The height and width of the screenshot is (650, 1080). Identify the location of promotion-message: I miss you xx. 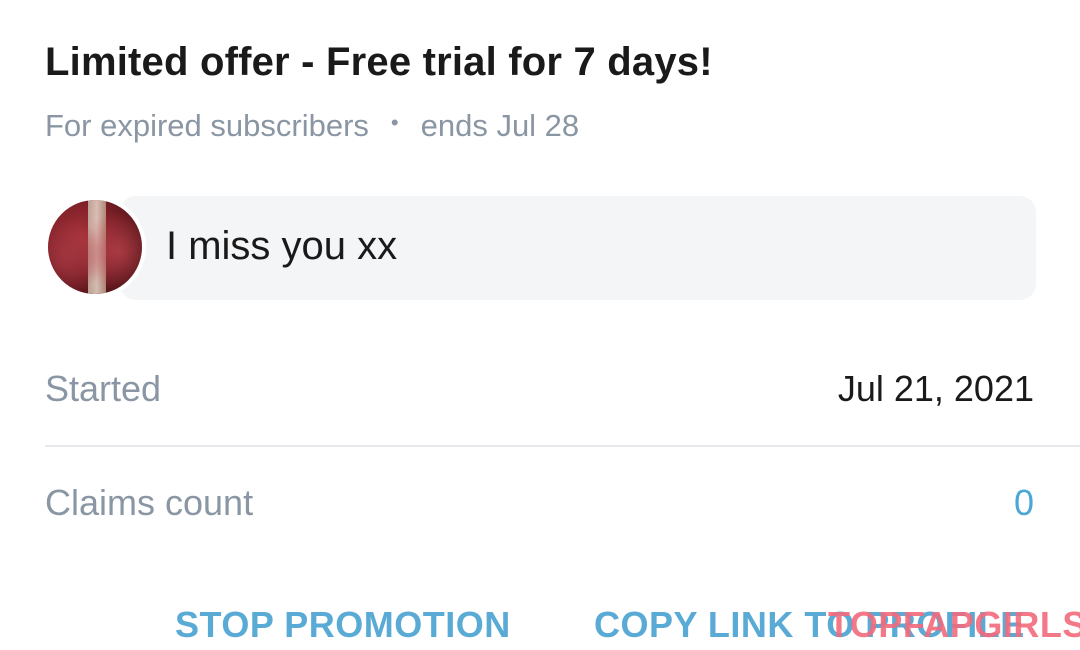
(282, 246).